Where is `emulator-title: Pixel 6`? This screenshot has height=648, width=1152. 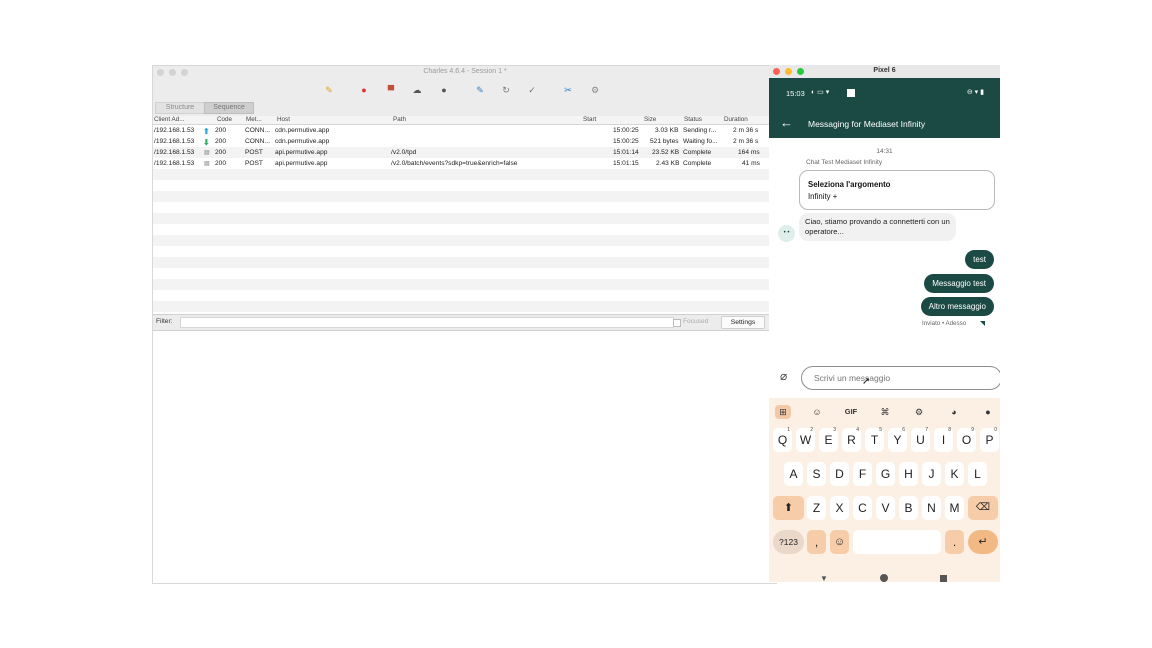
emulator-title: Pixel 6 is located at coordinates (884, 70).